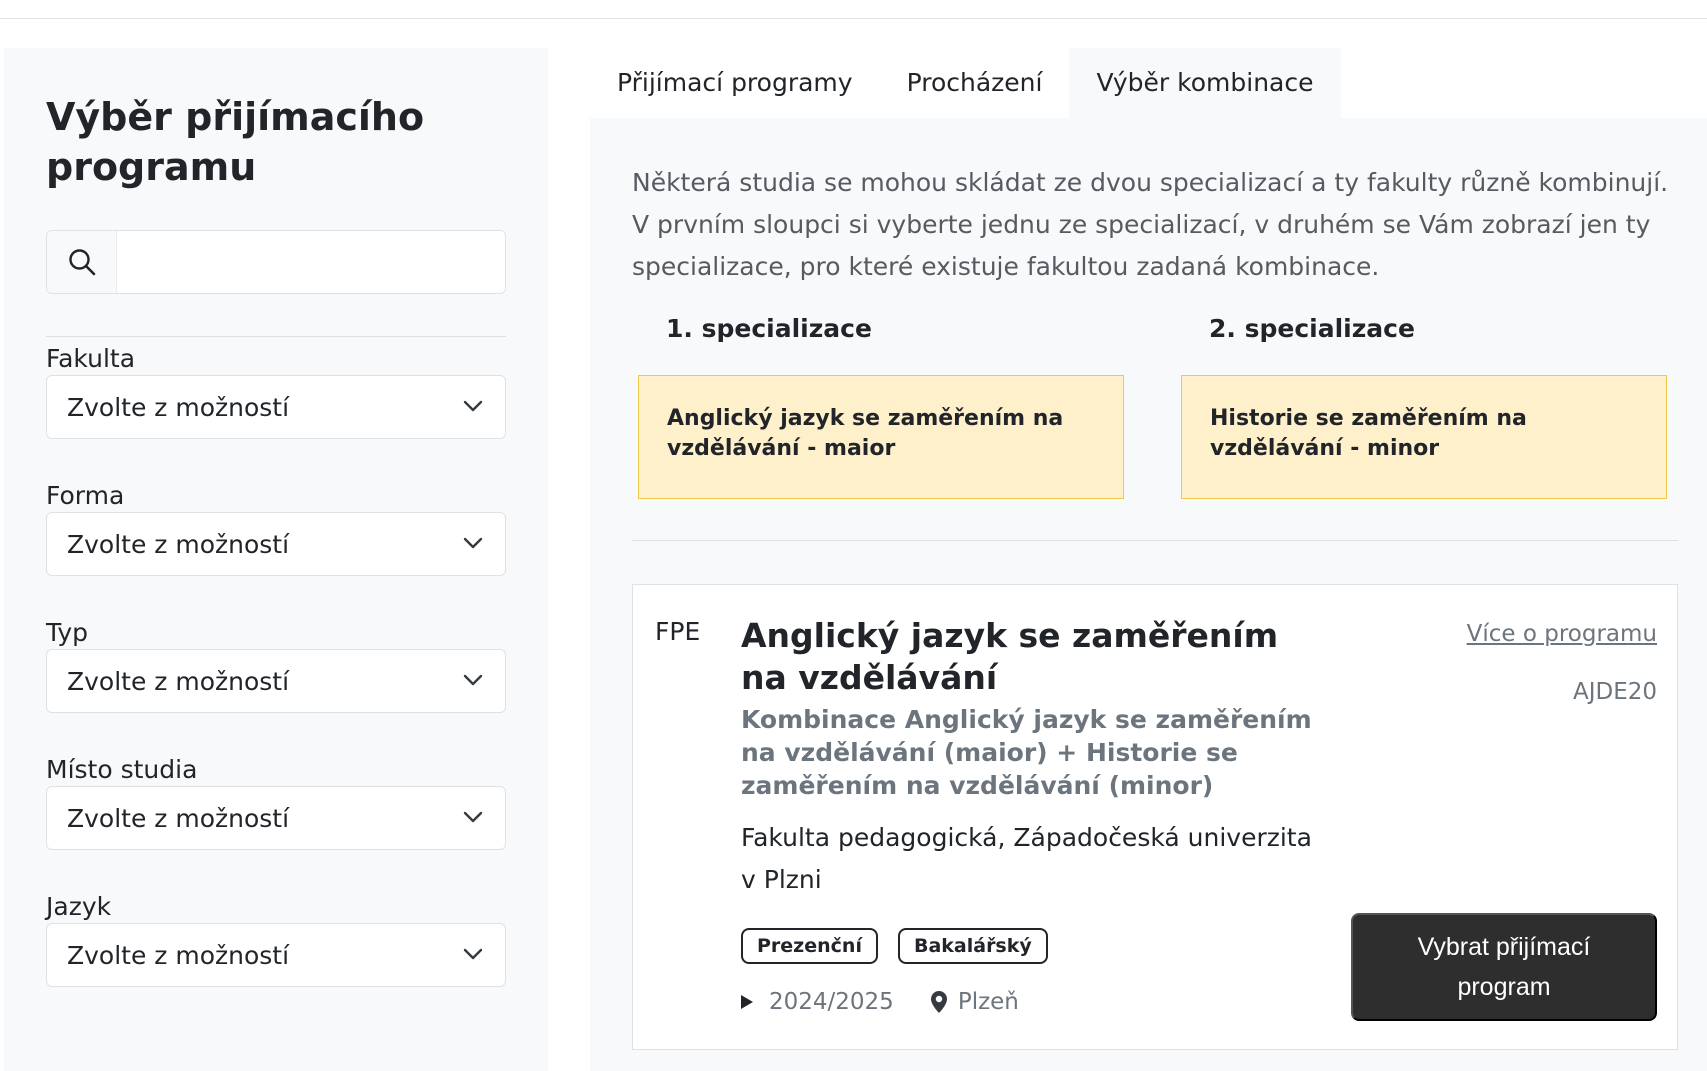 The image size is (1707, 1071). I want to click on search-box, so click(276, 262).